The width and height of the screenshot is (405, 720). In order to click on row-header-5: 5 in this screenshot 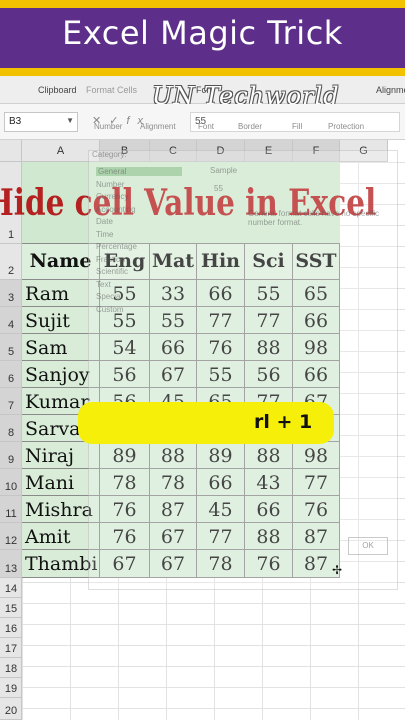, I will do `click(11, 347)`.